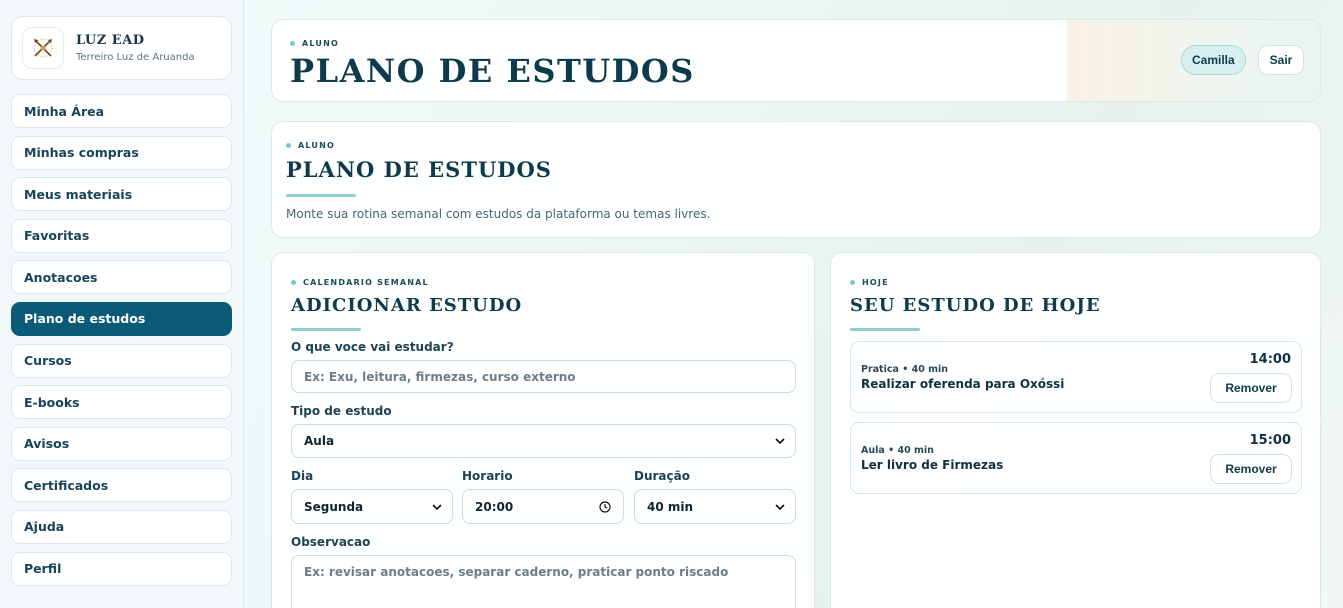  Describe the element at coordinates (302, 476) in the screenshot. I see `day-label: Dia` at that location.